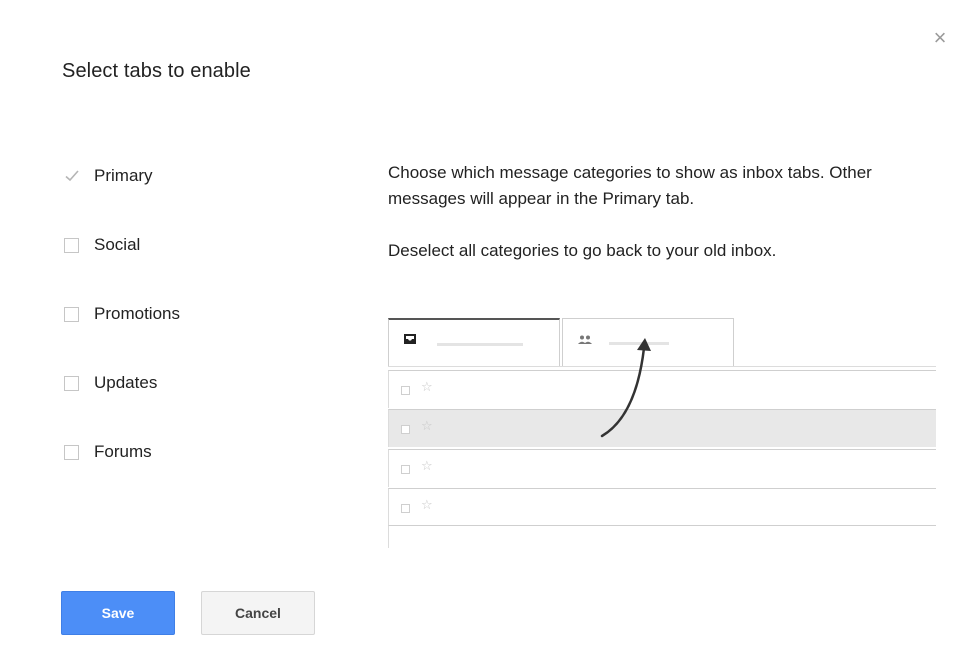 The image size is (966, 671). I want to click on category-label: Updates, so click(126, 382).